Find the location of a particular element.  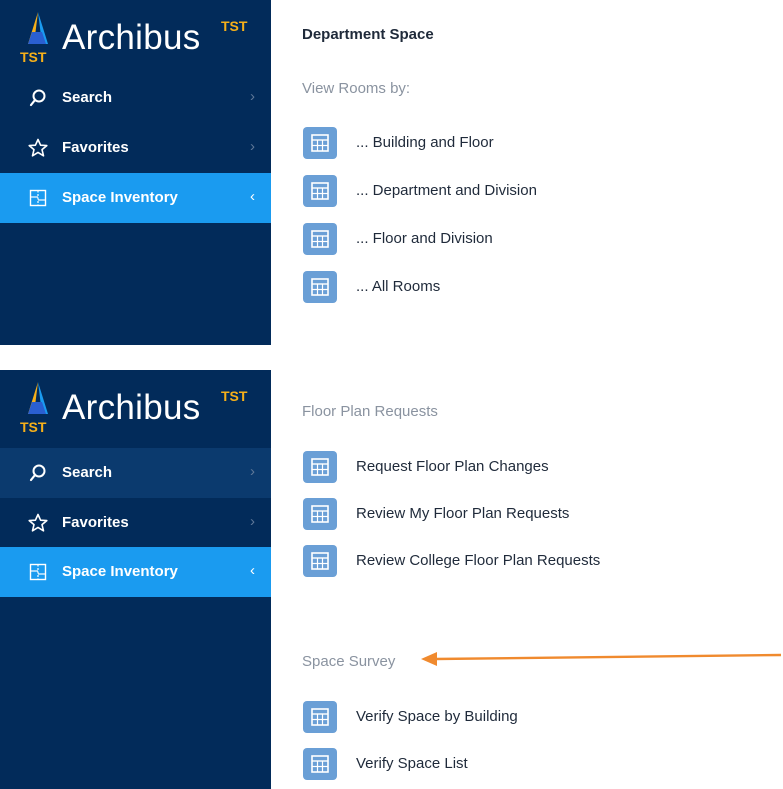

task-label: Review College Floor Plan Requests is located at coordinates (478, 560).